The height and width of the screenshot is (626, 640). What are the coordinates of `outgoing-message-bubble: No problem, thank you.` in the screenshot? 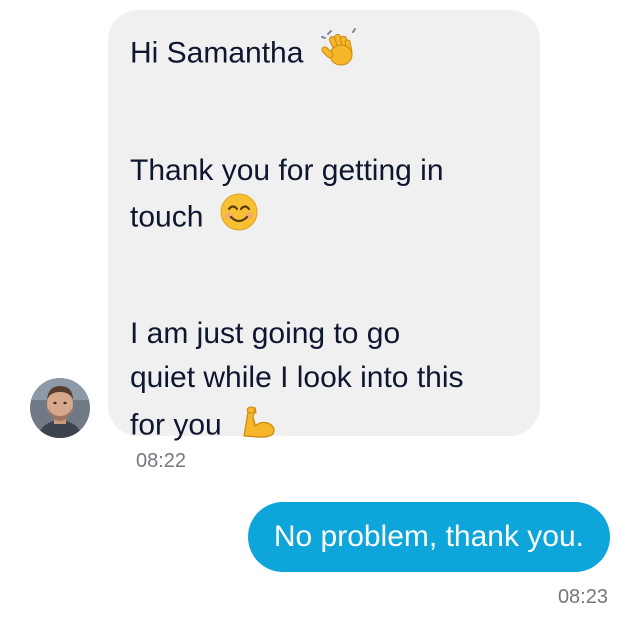 It's located at (428, 537).